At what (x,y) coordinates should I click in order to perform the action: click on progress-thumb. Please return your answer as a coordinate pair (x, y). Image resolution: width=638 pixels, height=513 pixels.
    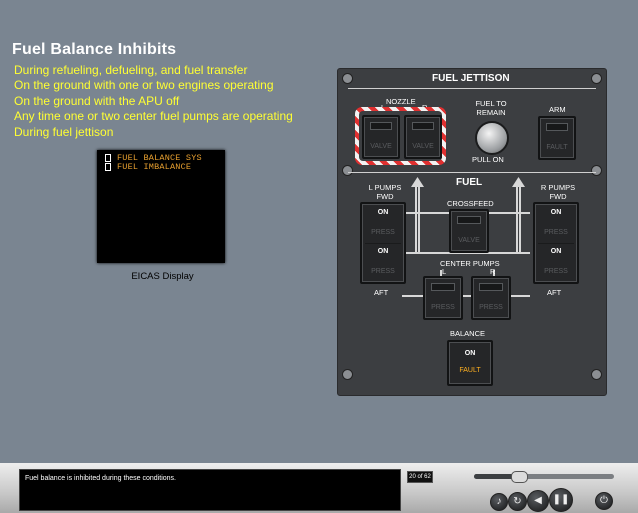
    Looking at the image, I should click on (519, 477).